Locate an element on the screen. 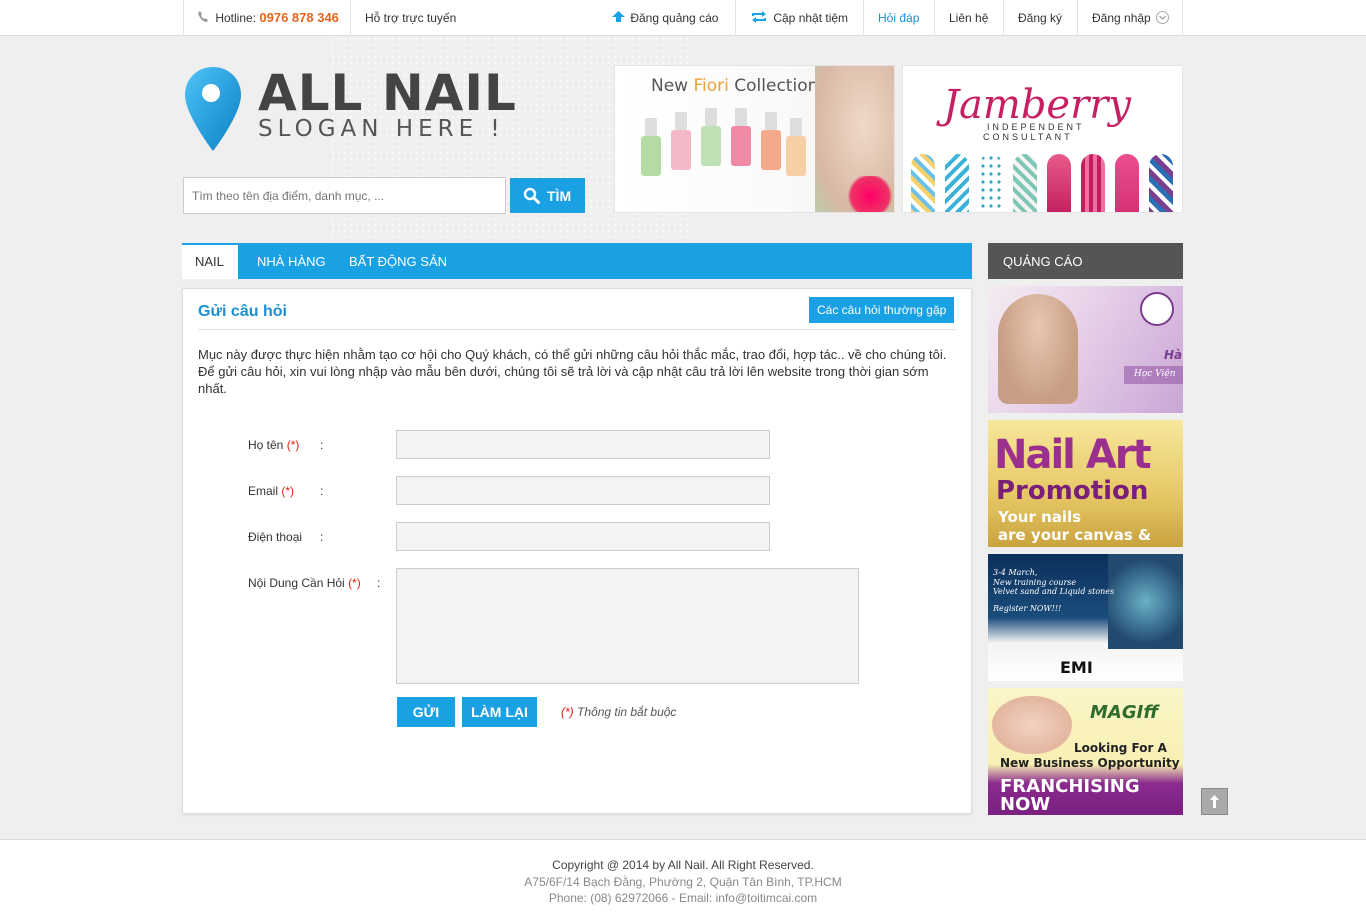 This screenshot has height=919, width=1366. flower-image is located at coordinates (869, 194).